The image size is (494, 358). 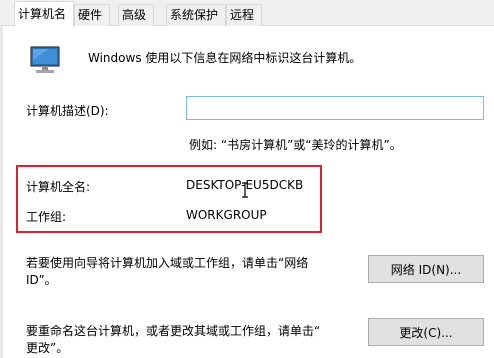 I want to click on description-example: 例如: “书房计算机”或“美玲的计算机”。, so click(x=295, y=145).